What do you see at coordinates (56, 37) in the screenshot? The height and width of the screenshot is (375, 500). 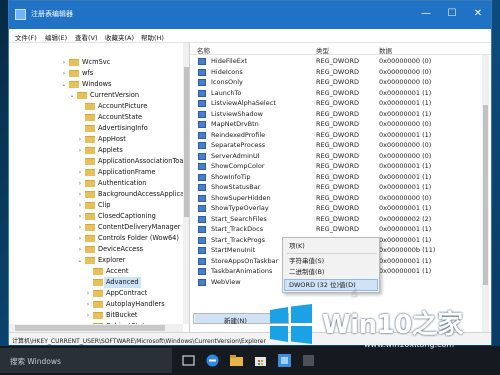 I see `menu-edit: 编辑(E)` at bounding box center [56, 37].